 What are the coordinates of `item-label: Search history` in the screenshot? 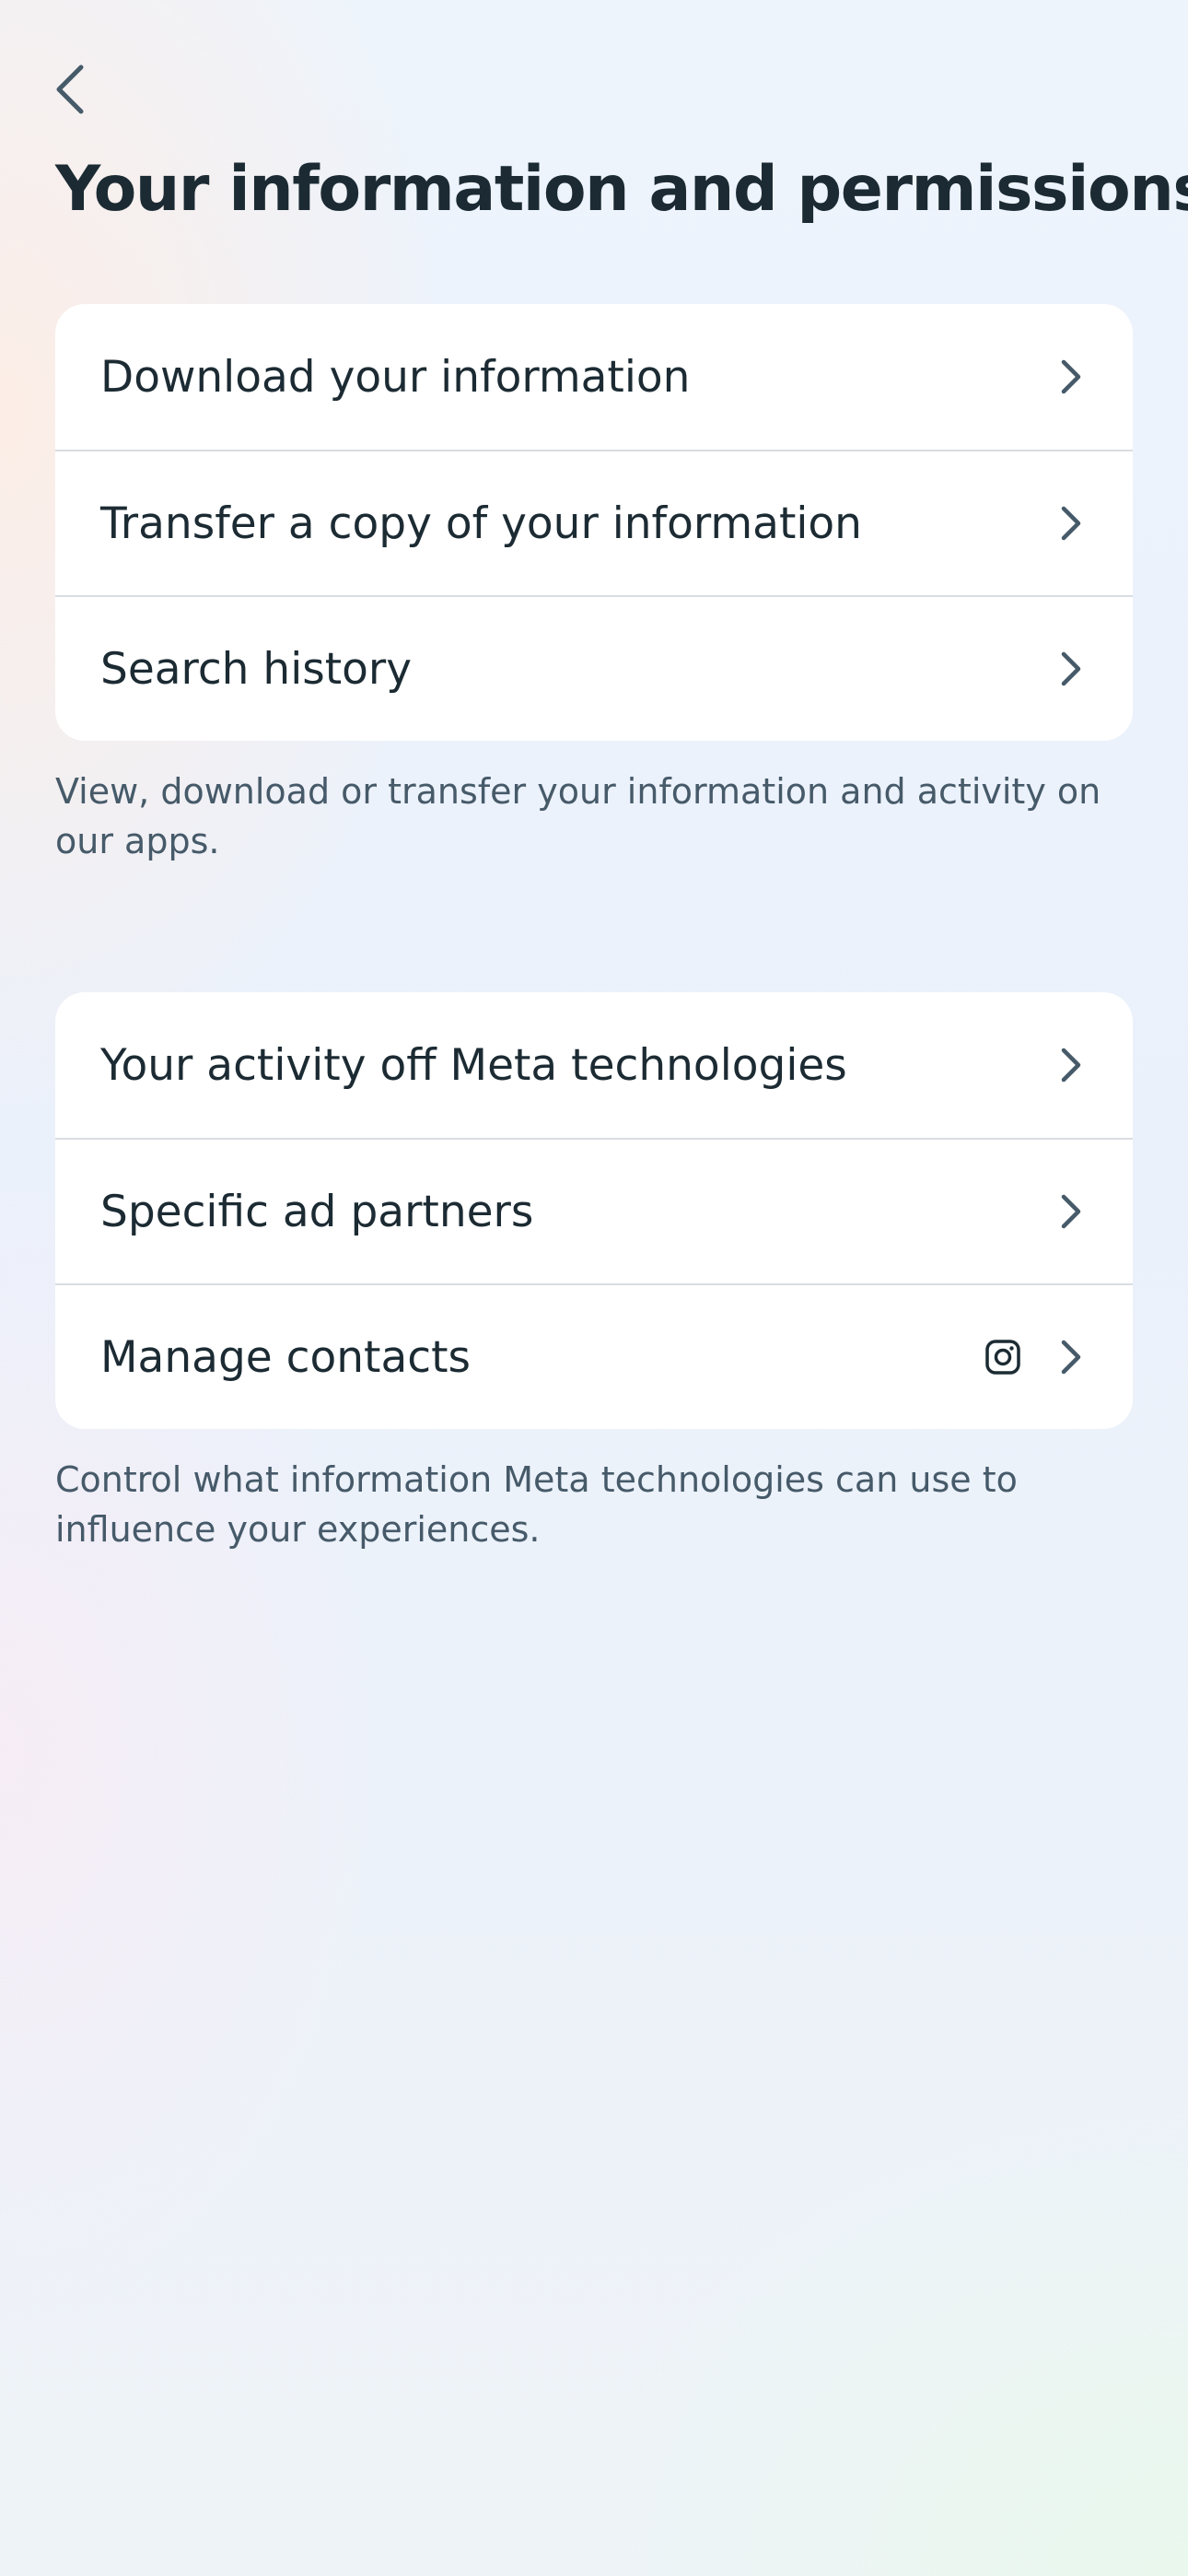 It's located at (256, 669).